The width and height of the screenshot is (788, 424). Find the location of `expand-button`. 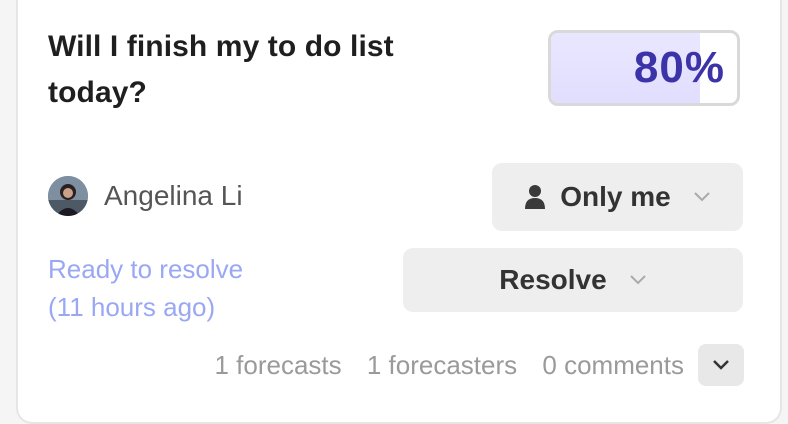

expand-button is located at coordinates (721, 365).